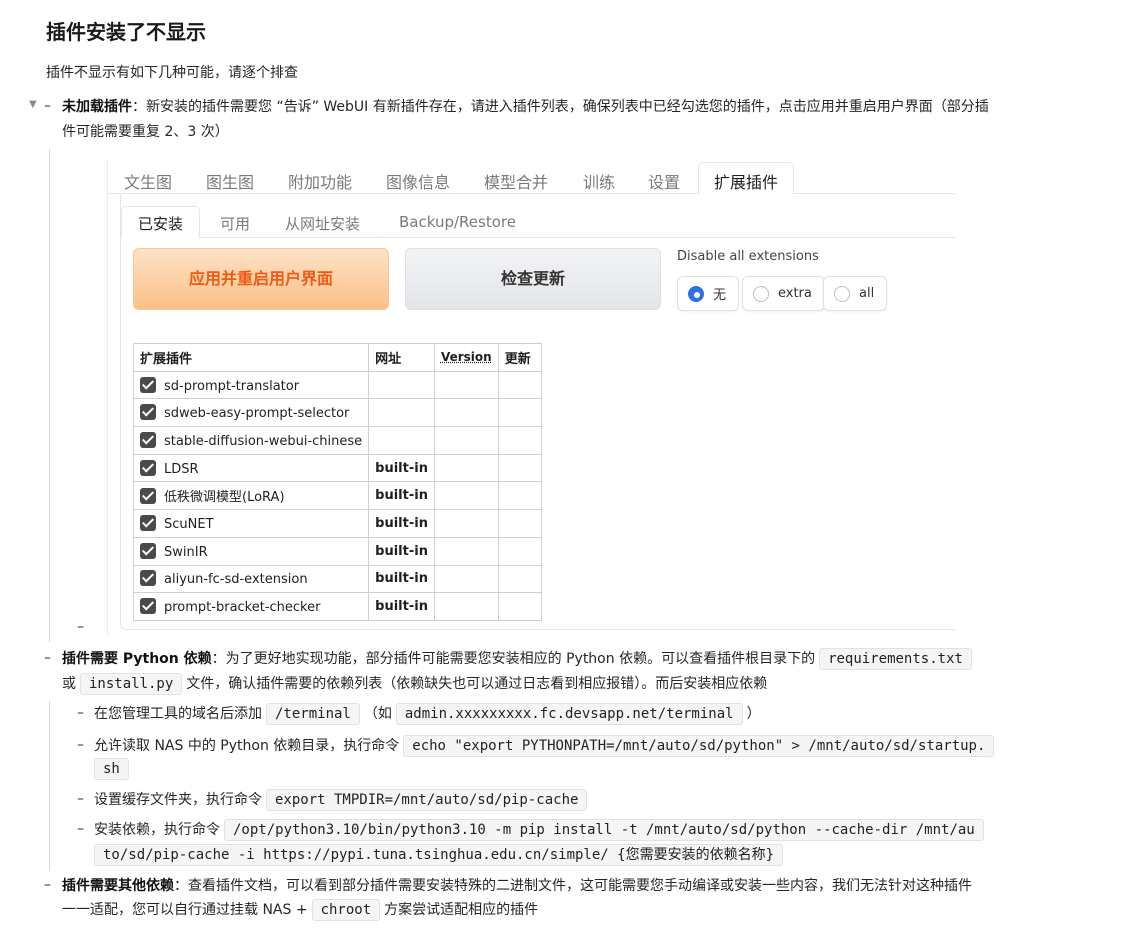  I want to click on radio-label: 无, so click(720, 295).